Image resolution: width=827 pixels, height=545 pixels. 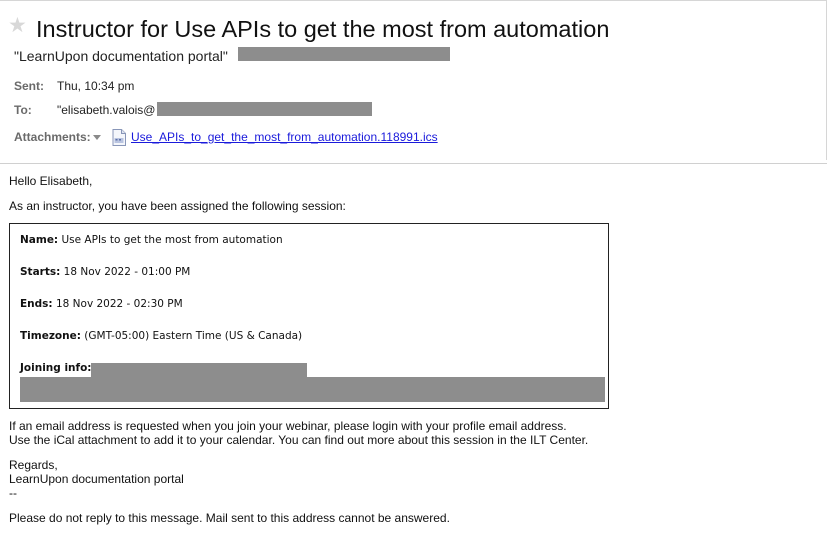 I want to click on session-starts-label: Starts:, so click(x=40, y=272).